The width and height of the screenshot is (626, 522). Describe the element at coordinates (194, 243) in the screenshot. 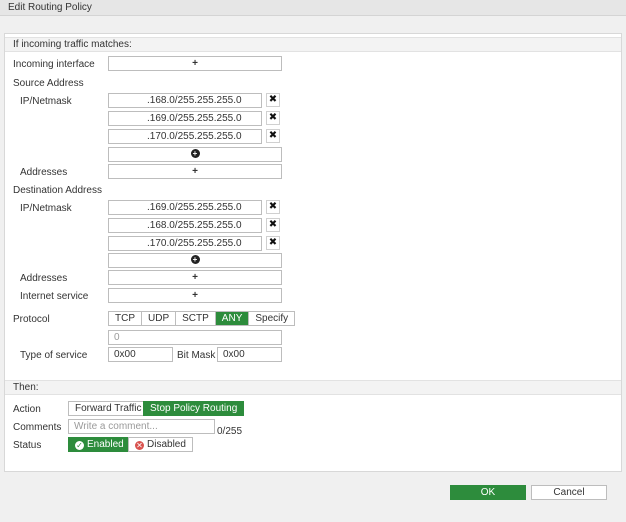

I see `destination-ip-value-3: .170.0/255.255.255.0` at that location.